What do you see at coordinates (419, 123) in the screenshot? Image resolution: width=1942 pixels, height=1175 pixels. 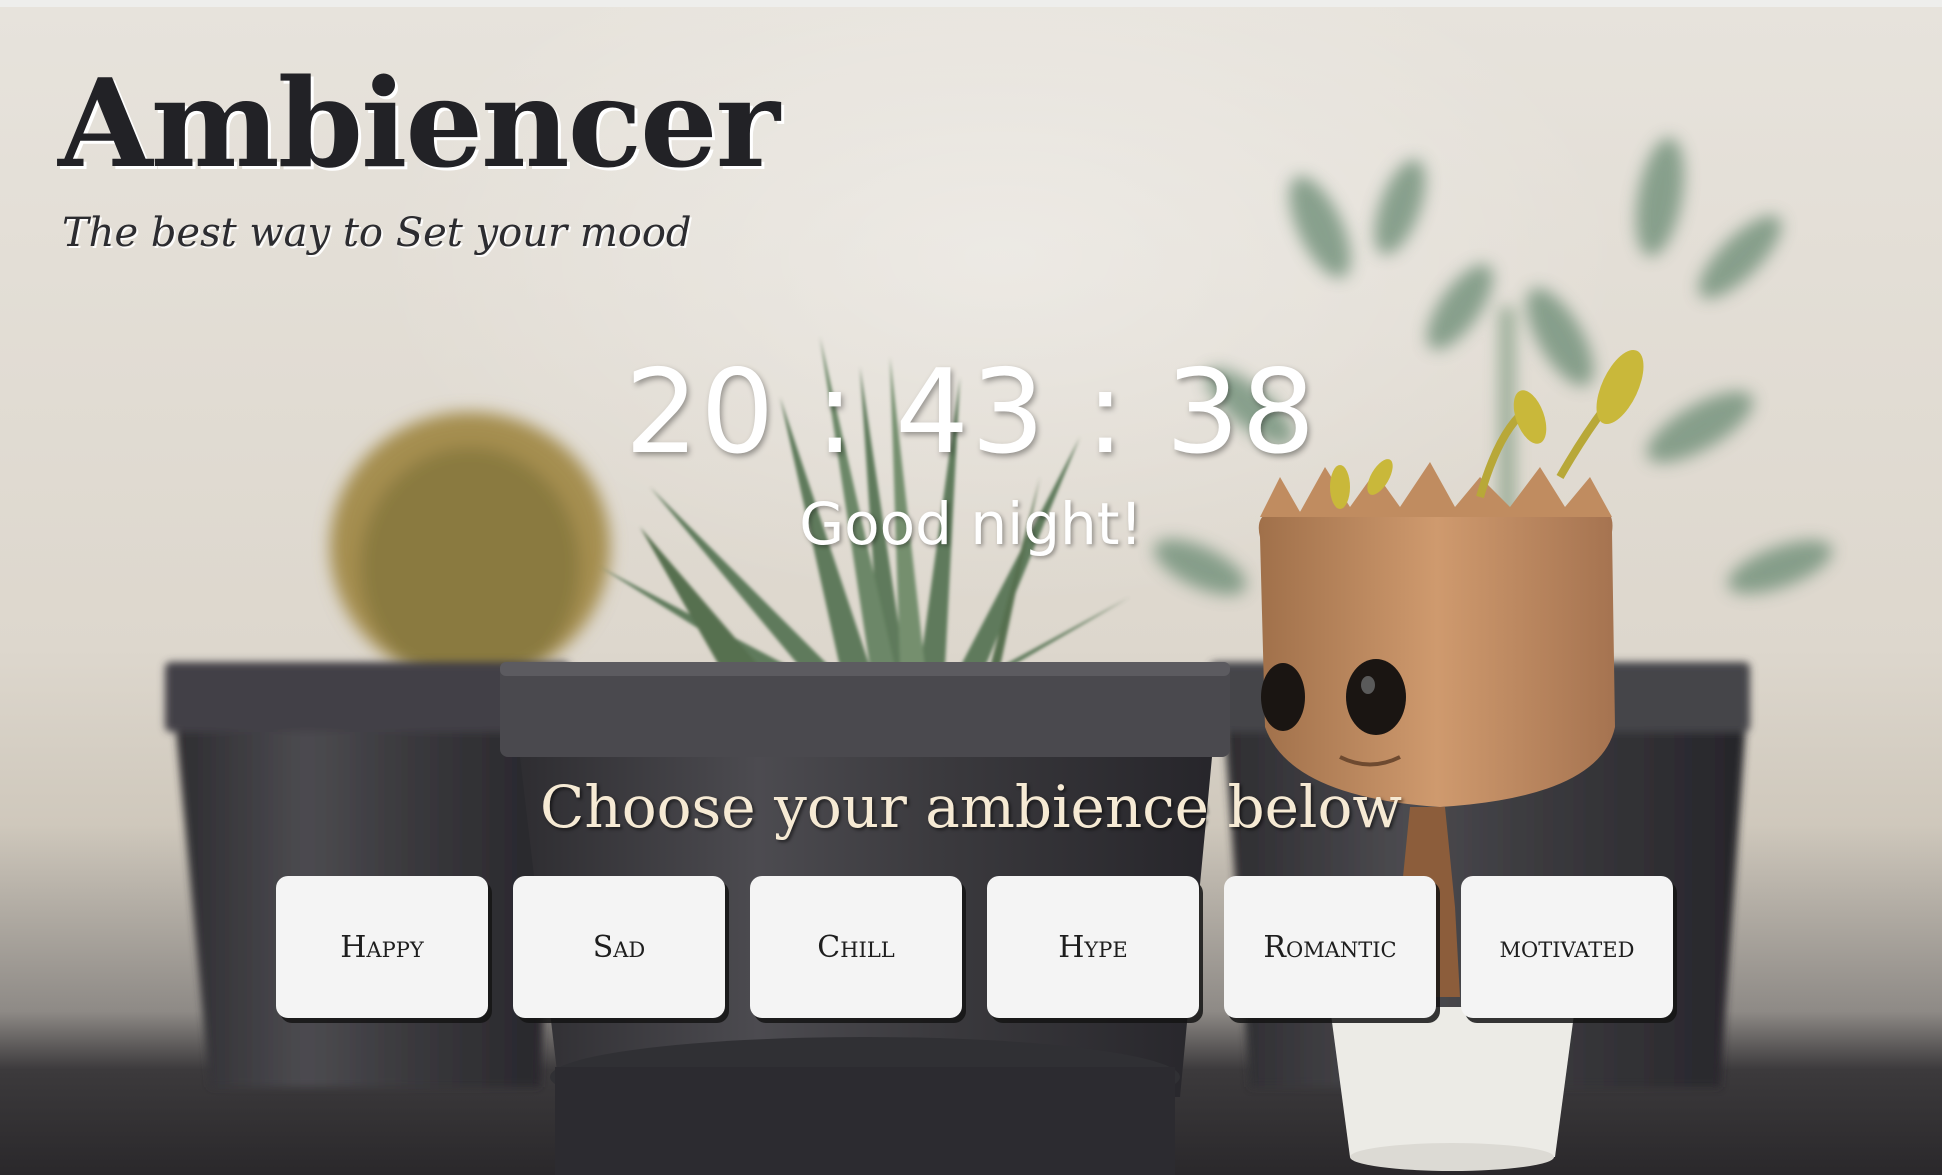 I see `app-title: Ambiencer` at bounding box center [419, 123].